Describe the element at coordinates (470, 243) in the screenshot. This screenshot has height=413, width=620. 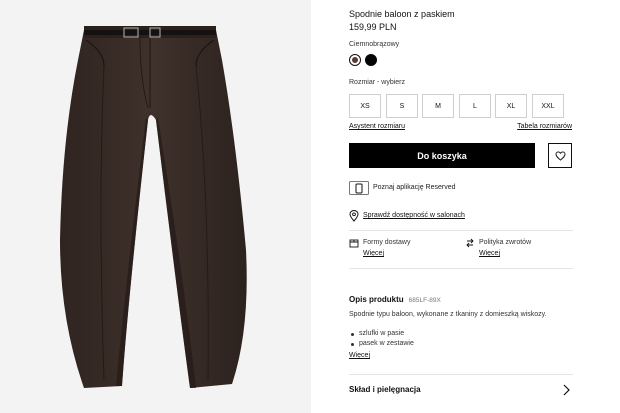
I see `return-arrows-icon` at that location.